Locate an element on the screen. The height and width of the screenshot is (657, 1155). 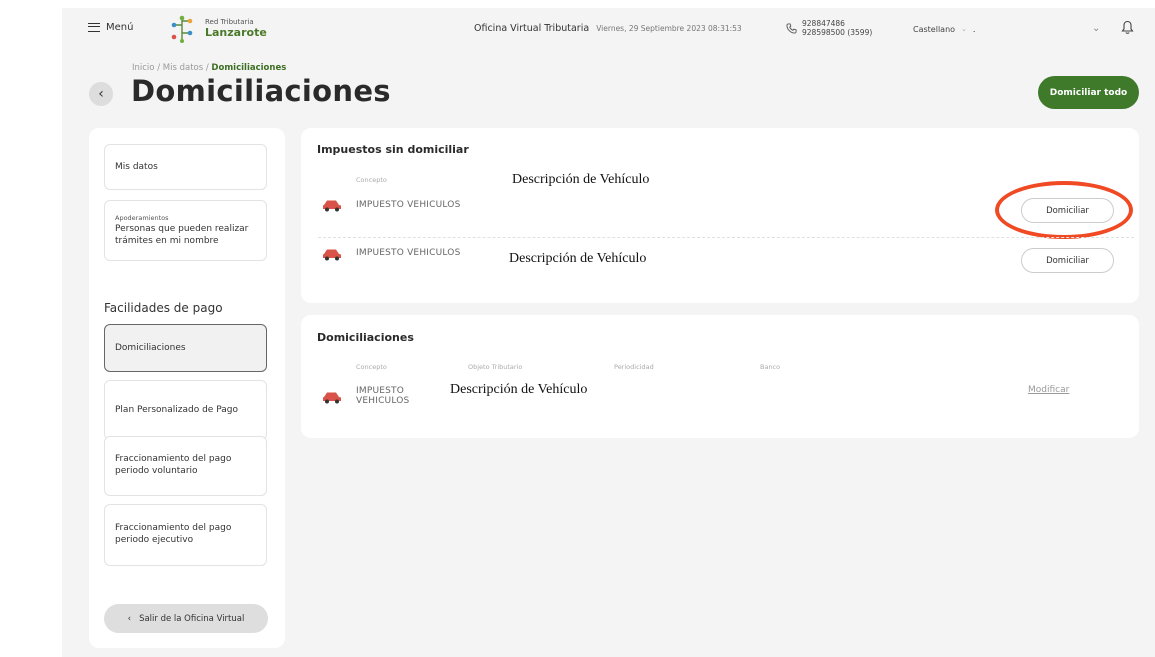
sidebar-section-heading: Facilidades de pago is located at coordinates (163, 308).